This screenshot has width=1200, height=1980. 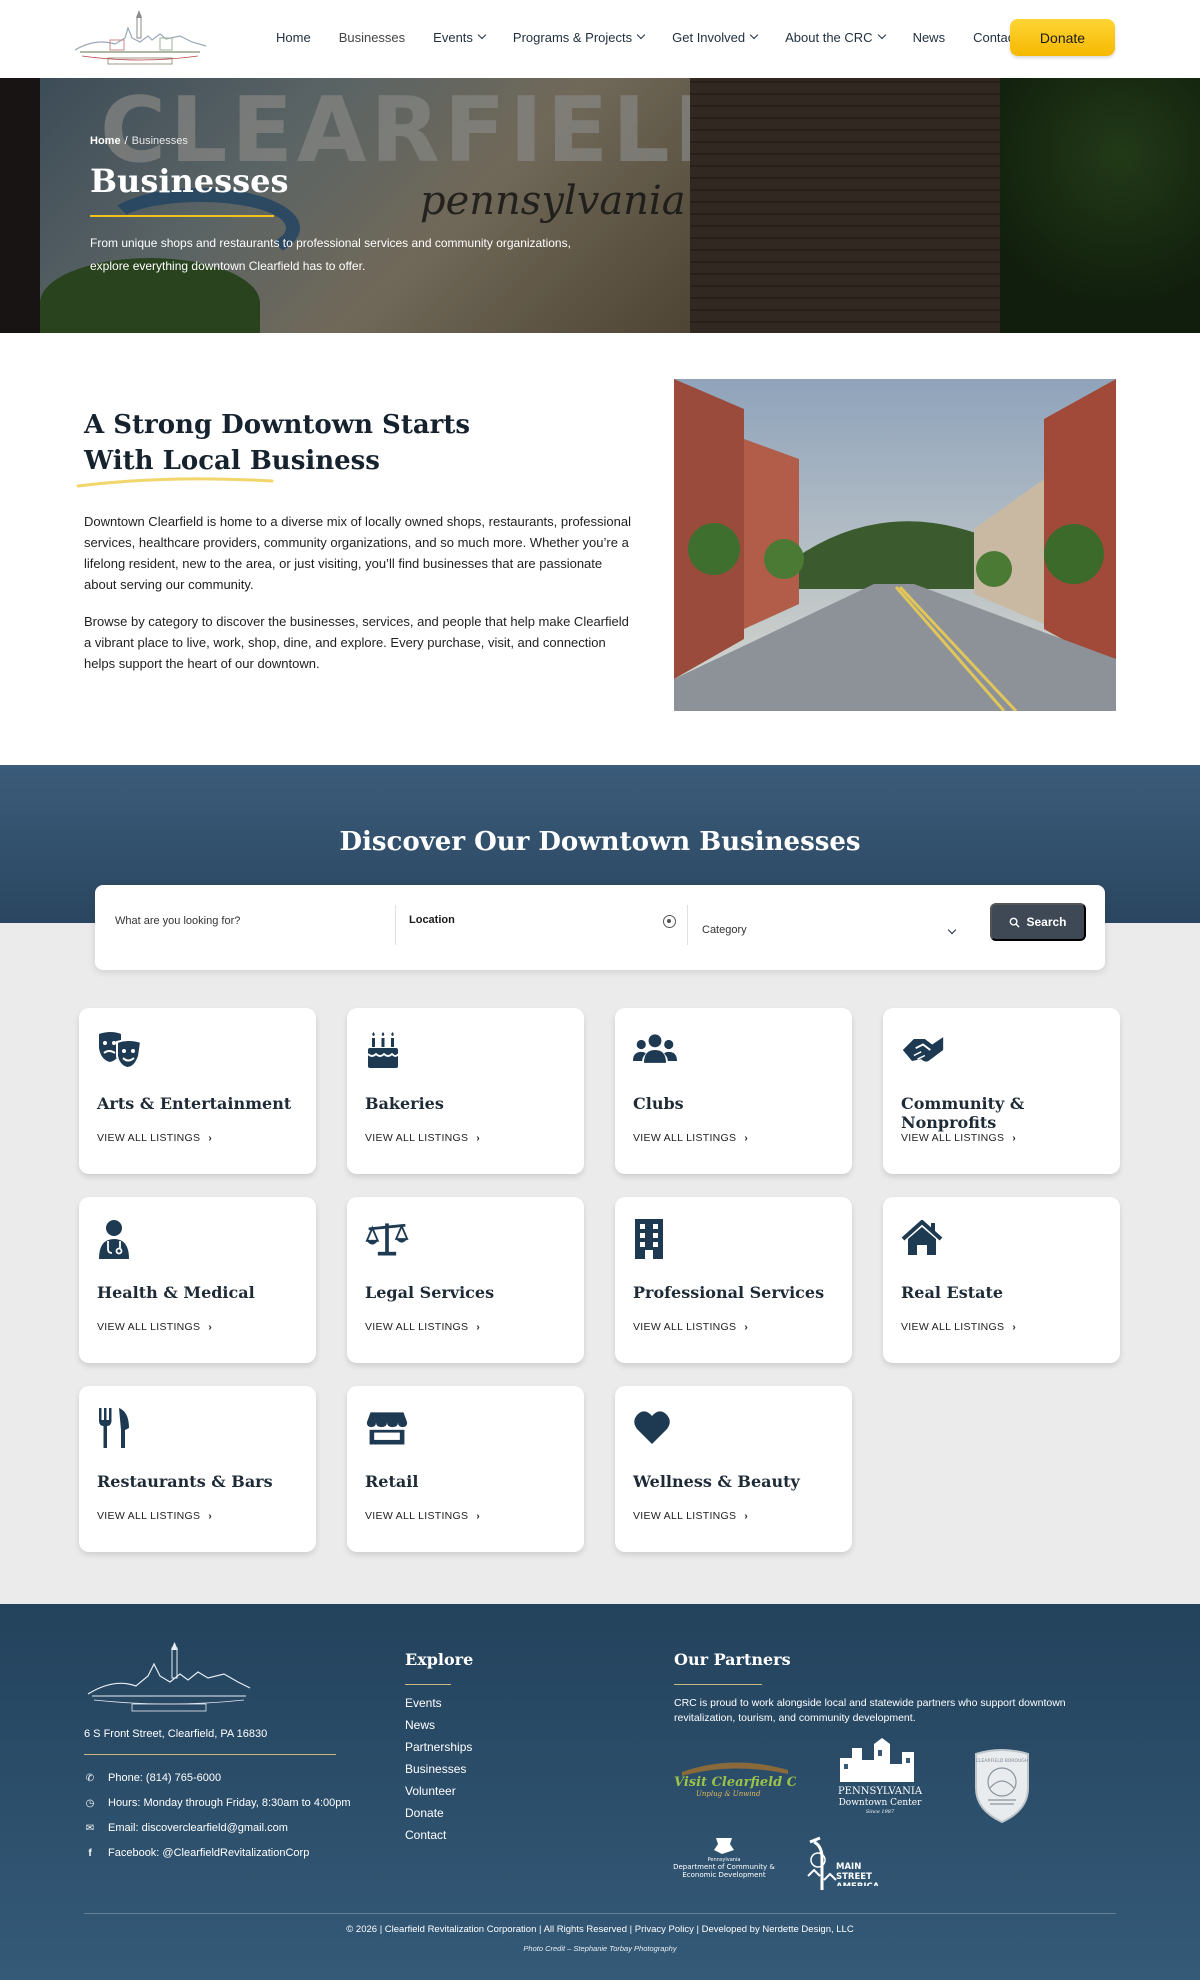 What do you see at coordinates (880, 1778) in the screenshot?
I see `pennsylvania-downtown-center-logo: PENNSYLVANIA Downtown Center Since 1987` at bounding box center [880, 1778].